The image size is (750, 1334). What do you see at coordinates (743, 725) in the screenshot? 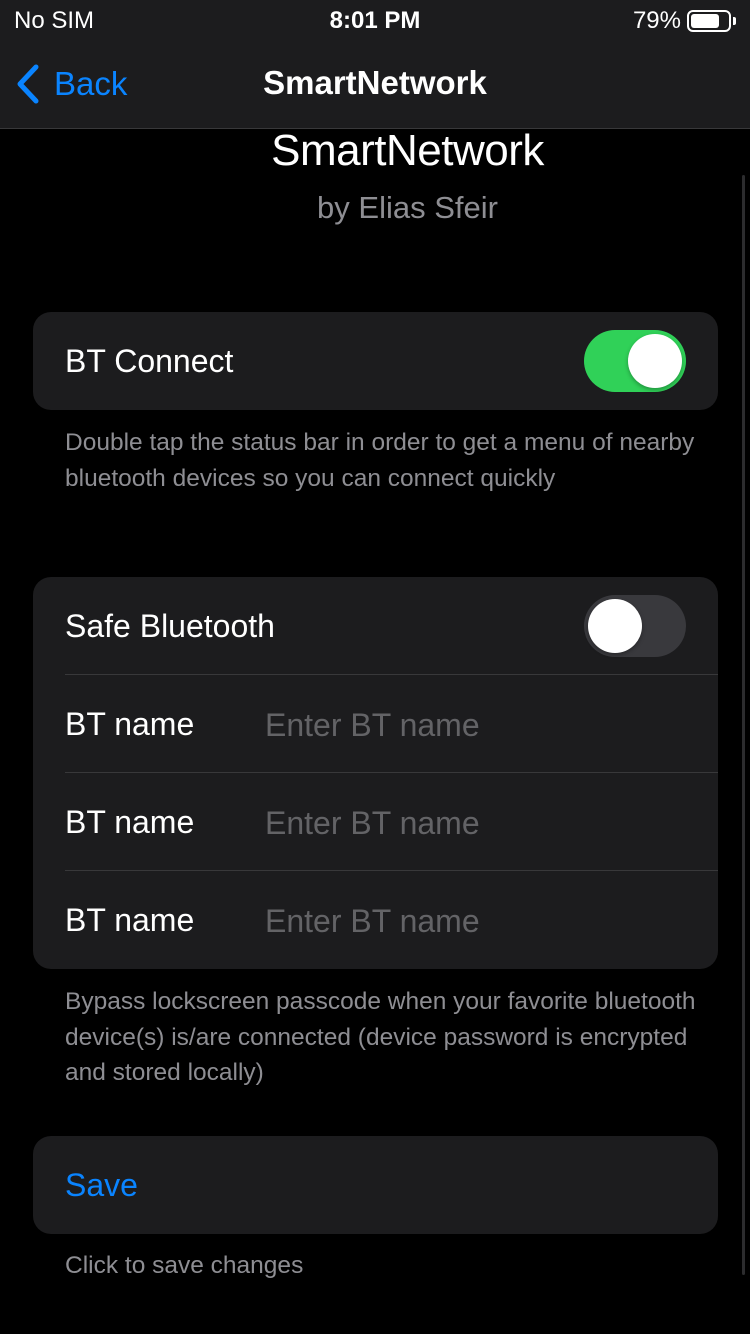
I see `scroll-indicator` at bounding box center [743, 725].